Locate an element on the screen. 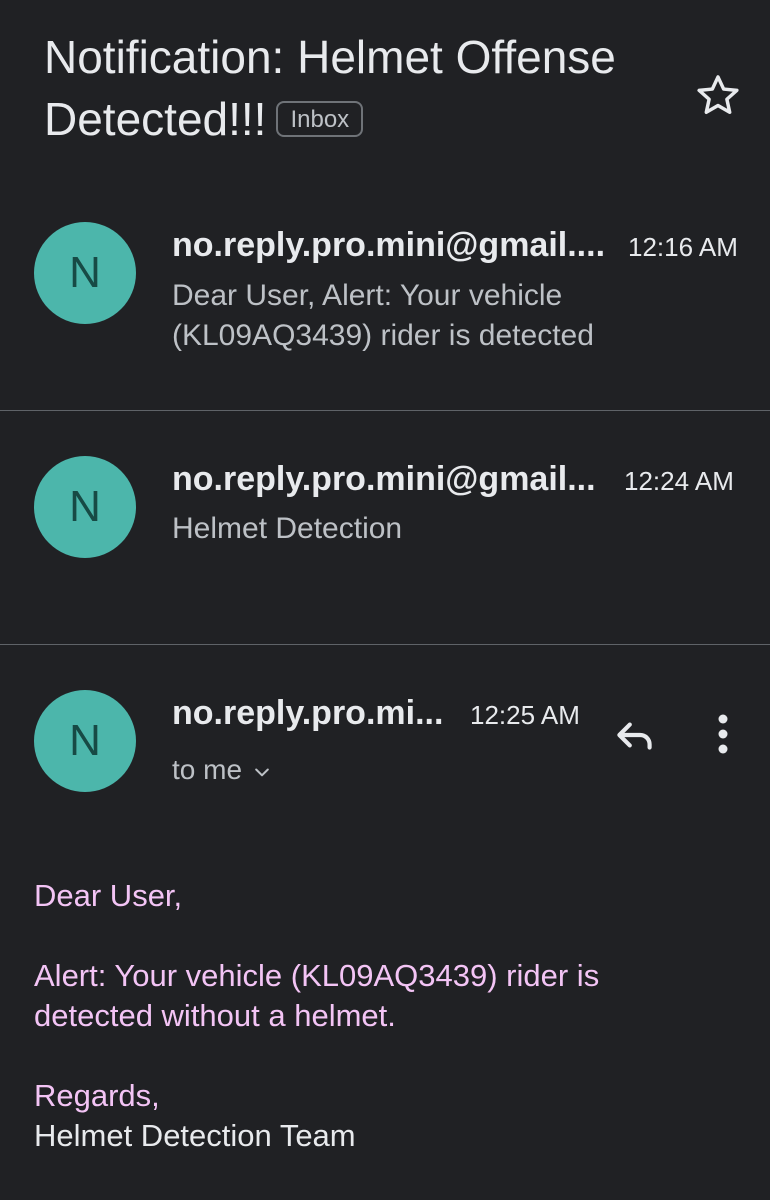  message-snippet: Helmet Detection is located at coordinates (287, 528).